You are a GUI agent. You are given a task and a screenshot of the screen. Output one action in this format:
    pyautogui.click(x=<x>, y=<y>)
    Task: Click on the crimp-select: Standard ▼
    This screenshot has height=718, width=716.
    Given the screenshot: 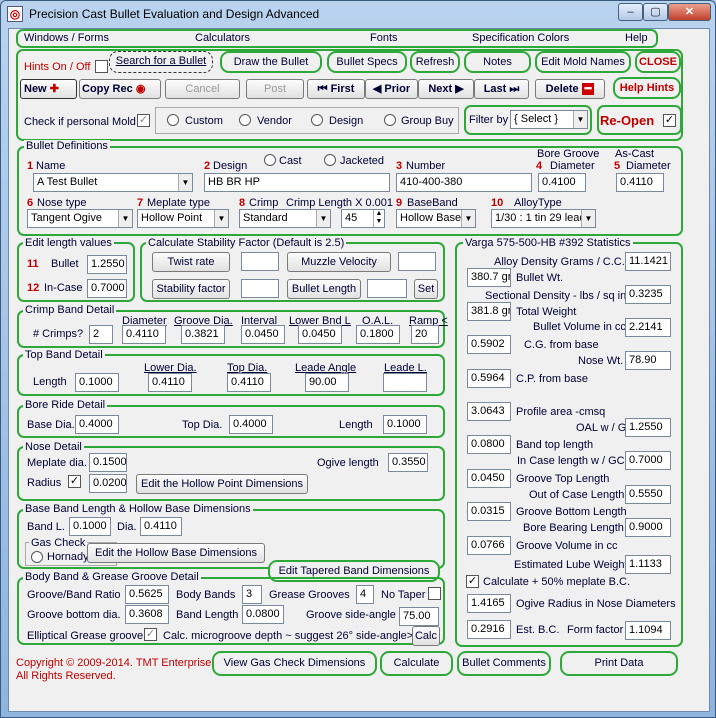 What is the action you would take?
    pyautogui.click(x=285, y=218)
    